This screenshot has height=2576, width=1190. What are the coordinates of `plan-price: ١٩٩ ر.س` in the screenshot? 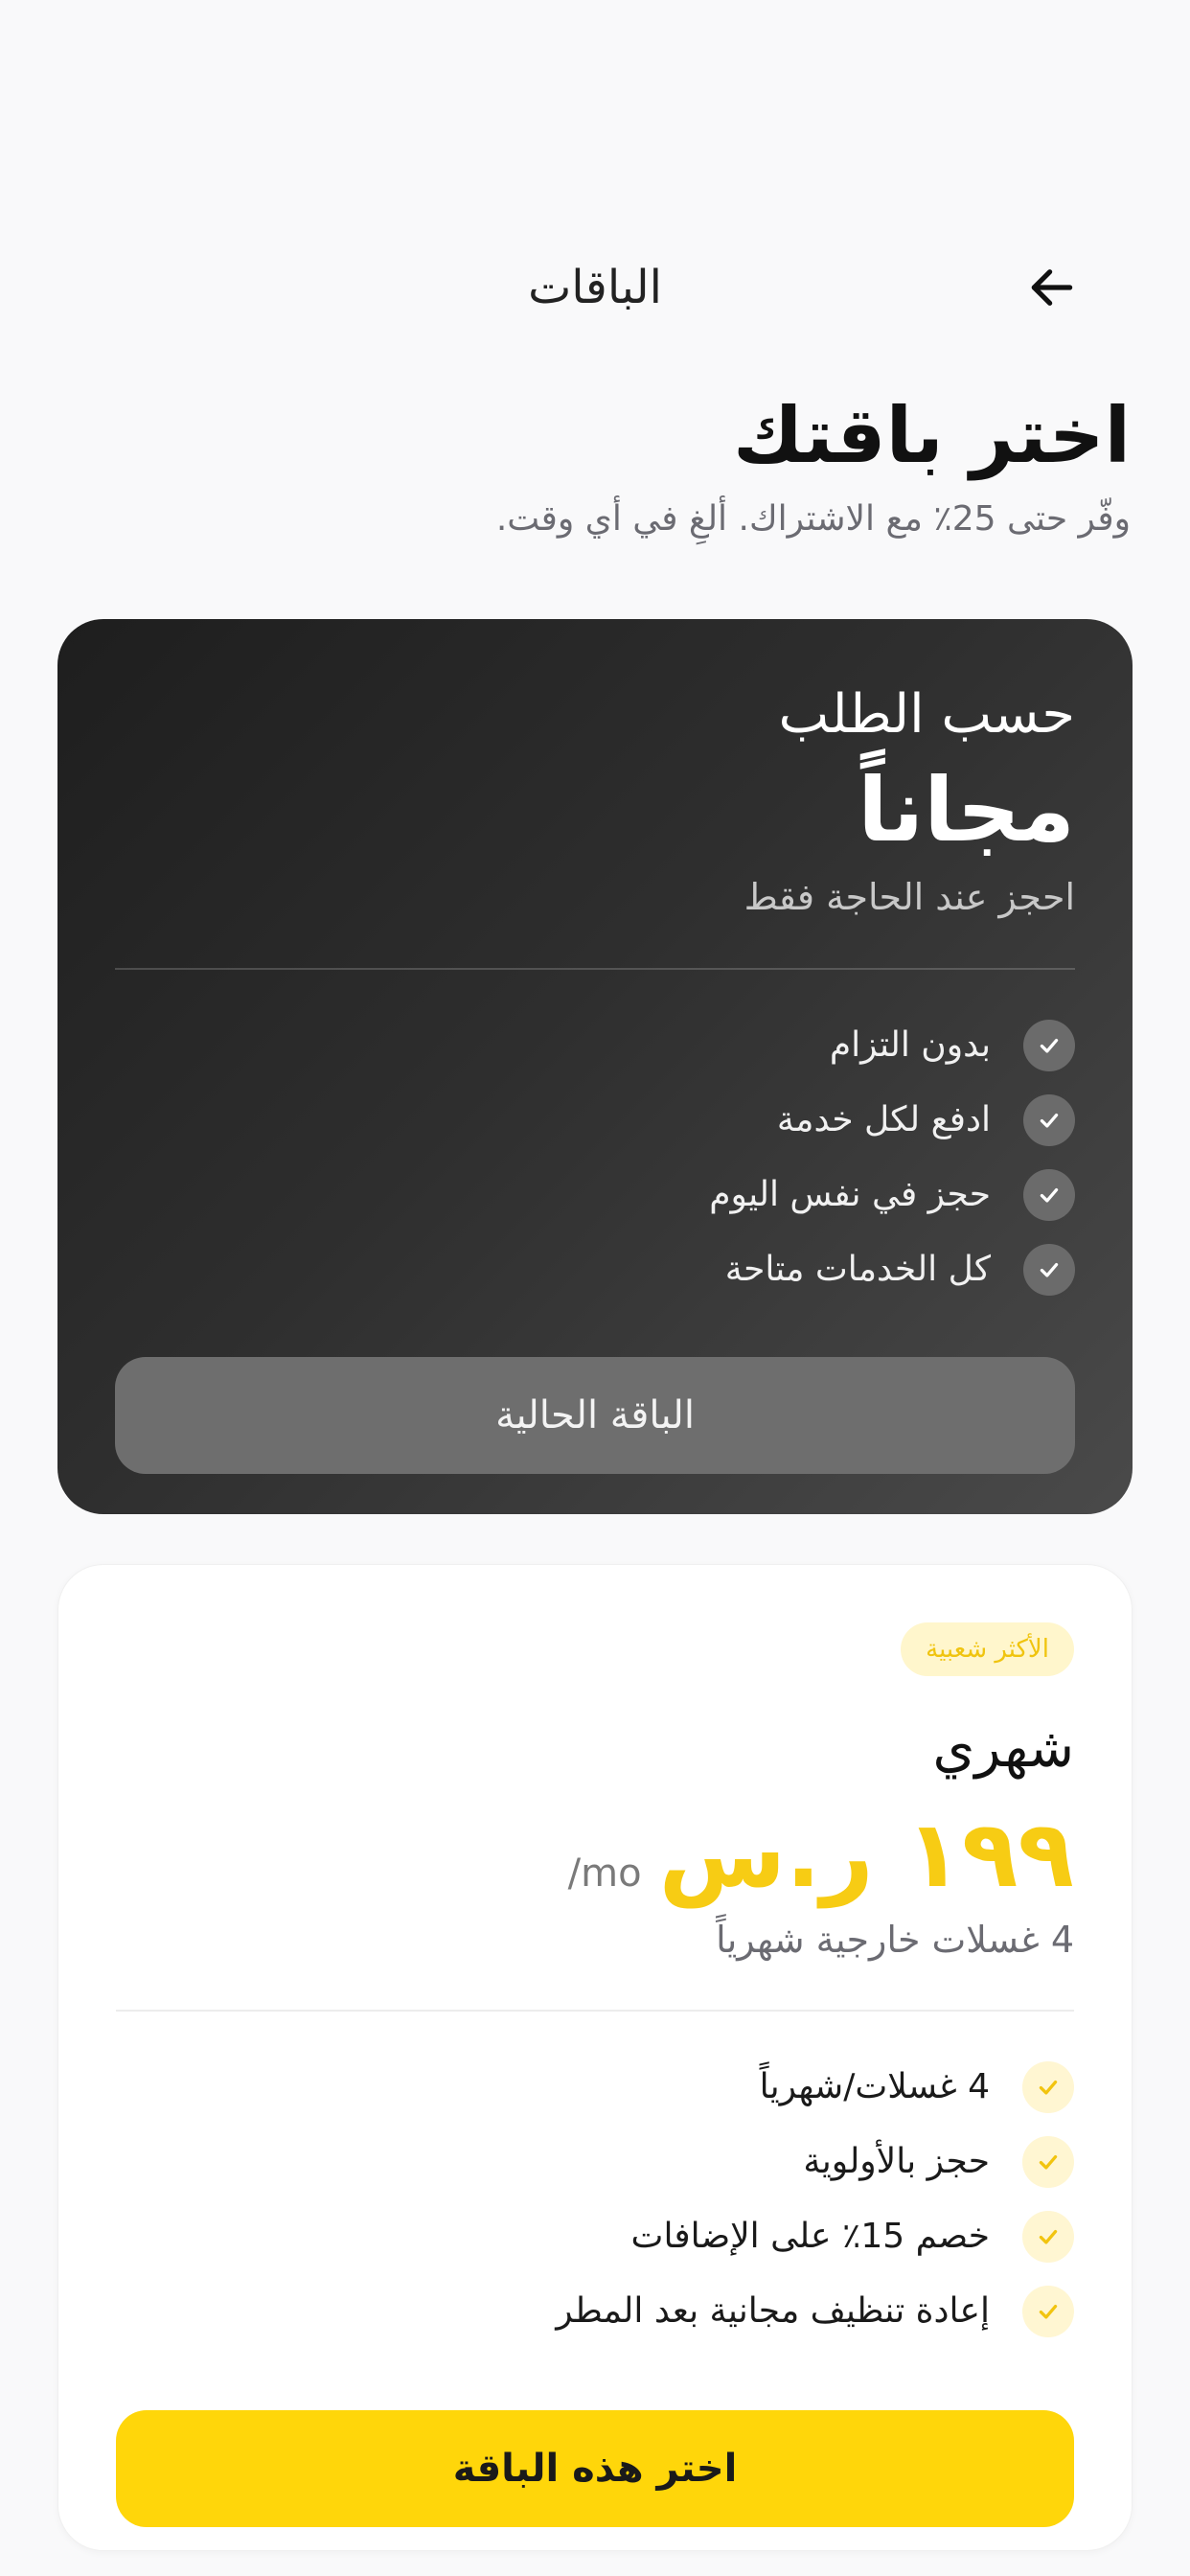 It's located at (866, 1855).